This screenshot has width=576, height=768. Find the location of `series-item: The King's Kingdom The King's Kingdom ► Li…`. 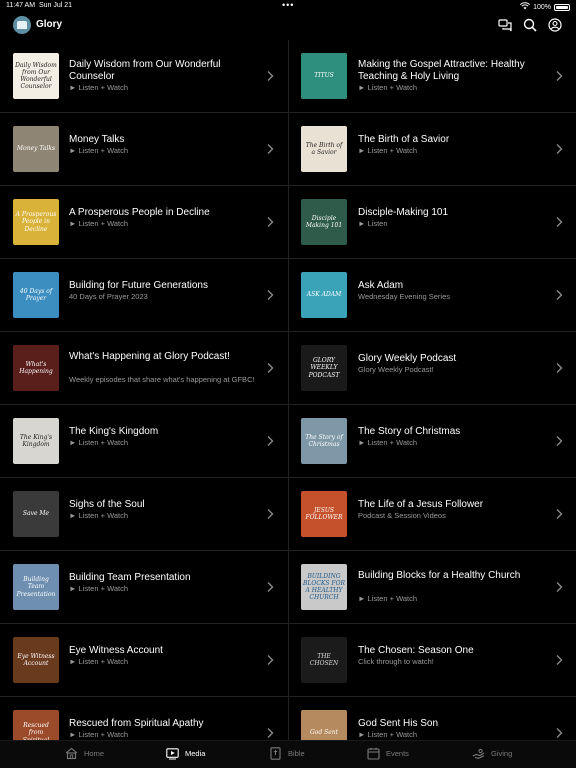

series-item: The King's Kingdom The King's Kingdom ► Li… is located at coordinates (144, 441).